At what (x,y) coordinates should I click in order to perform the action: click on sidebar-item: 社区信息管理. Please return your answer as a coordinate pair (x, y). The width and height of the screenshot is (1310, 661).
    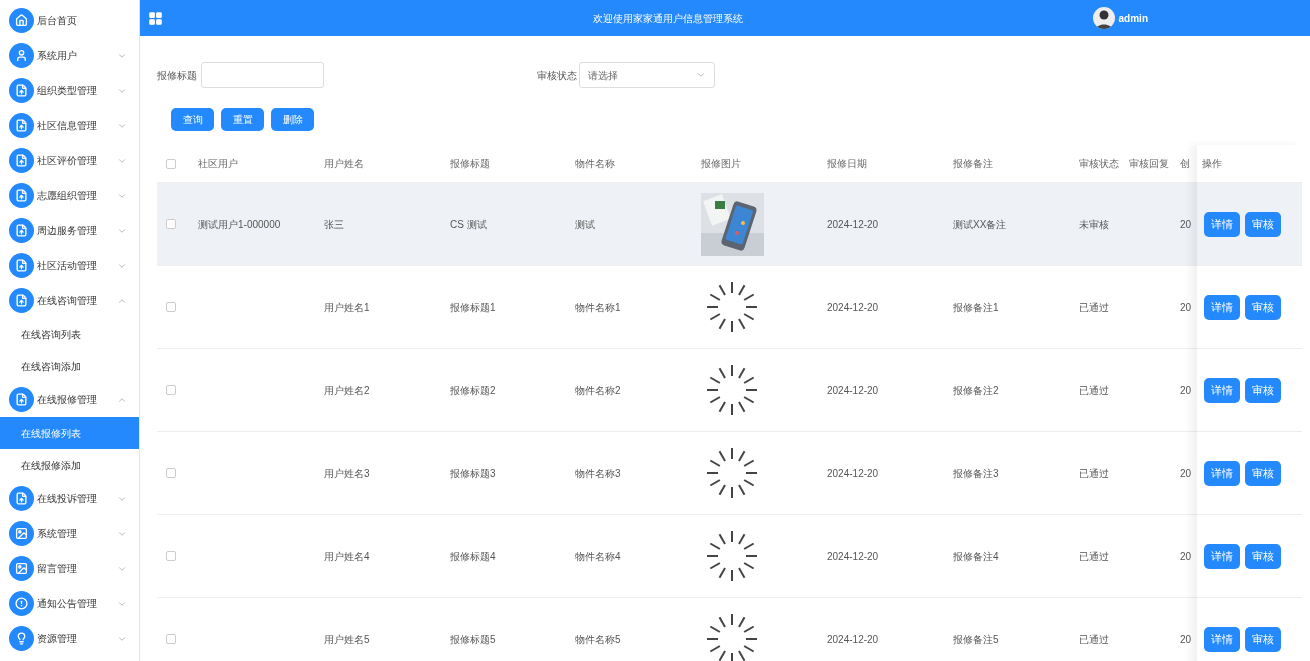
    Looking at the image, I should click on (69, 125).